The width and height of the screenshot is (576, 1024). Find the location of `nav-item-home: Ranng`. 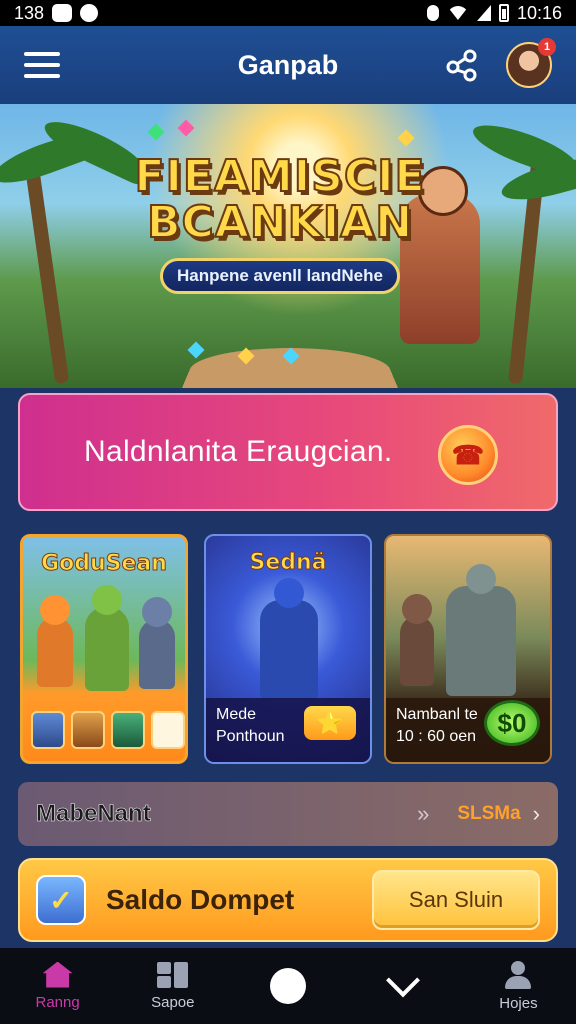

nav-item-home: Ranng is located at coordinates (57, 986).